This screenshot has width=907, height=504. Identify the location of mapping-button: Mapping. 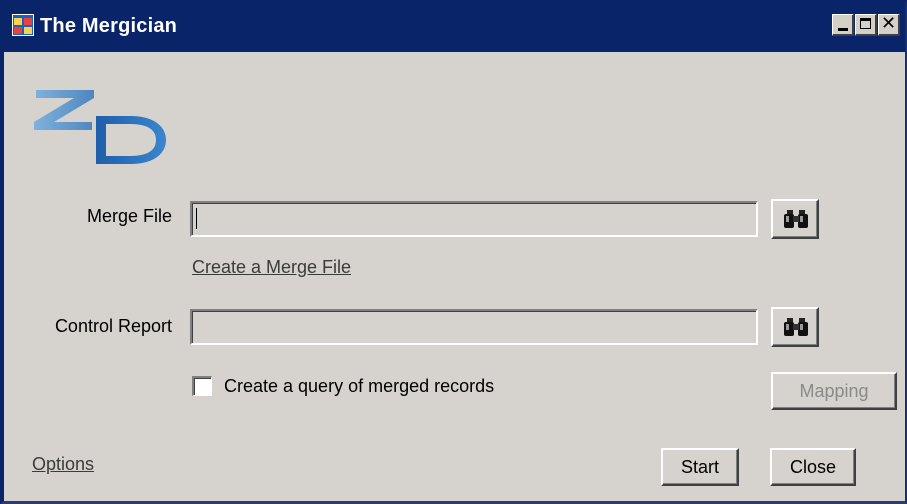
(834, 391).